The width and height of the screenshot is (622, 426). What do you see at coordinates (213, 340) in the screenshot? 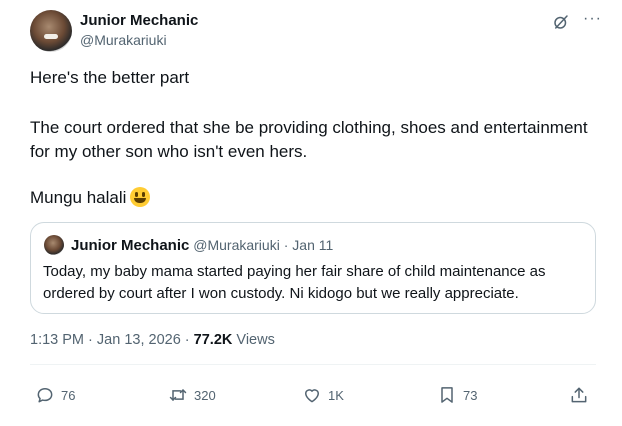
I see `views-count: 77.2K` at bounding box center [213, 340].